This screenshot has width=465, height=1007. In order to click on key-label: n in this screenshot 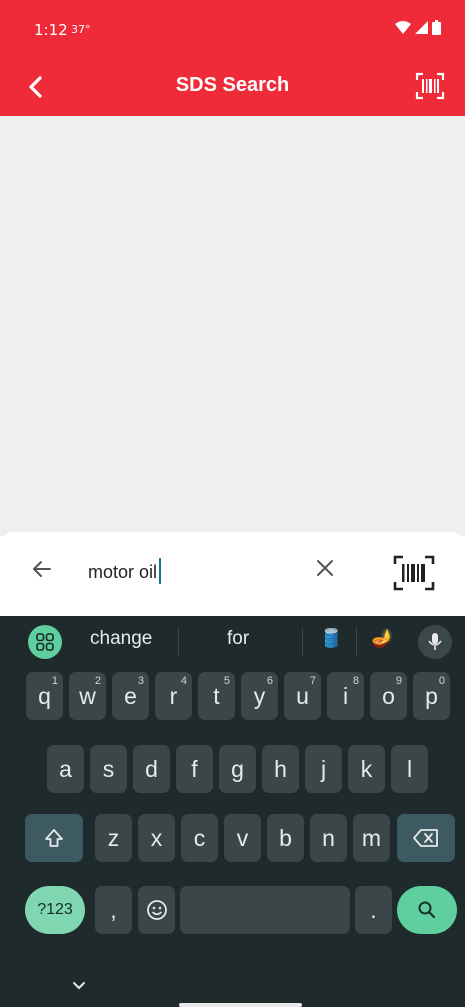, I will do `click(328, 837)`.